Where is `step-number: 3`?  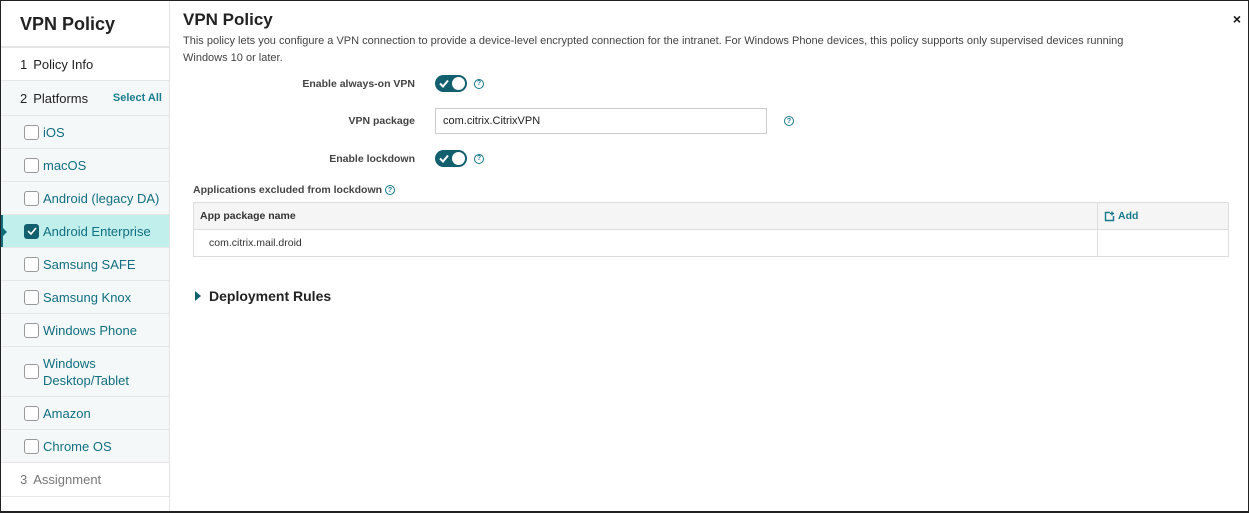
step-number: 3 is located at coordinates (24, 479).